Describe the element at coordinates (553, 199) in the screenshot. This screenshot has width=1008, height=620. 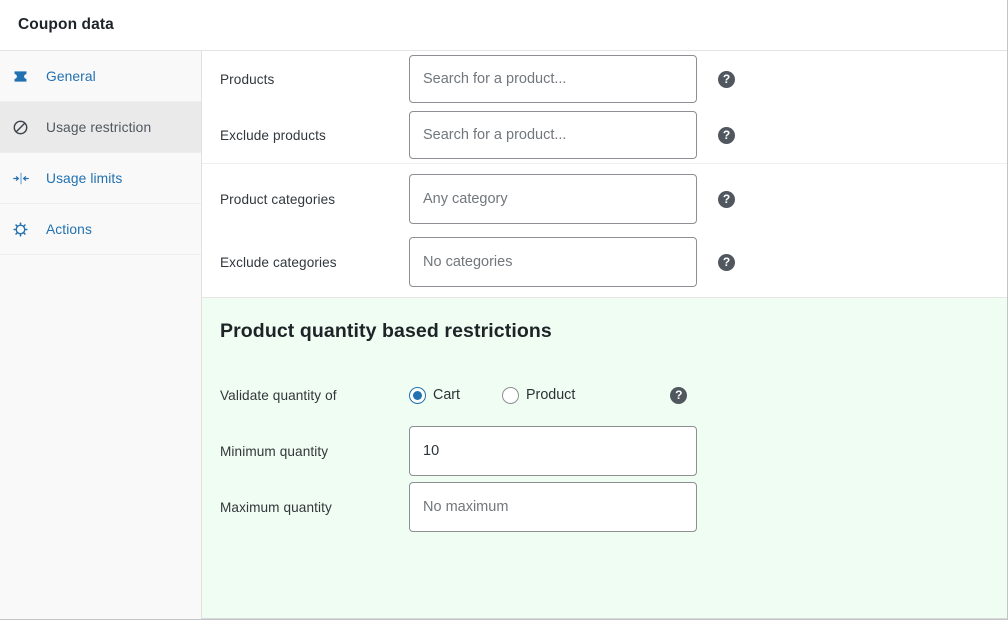
I see `product-categories-input` at that location.